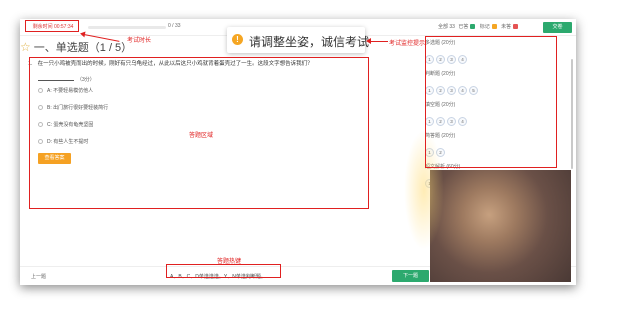 This screenshot has height=323, width=617. Describe the element at coordinates (52, 26) in the screenshot. I see `timer-highlight-box` at that location.